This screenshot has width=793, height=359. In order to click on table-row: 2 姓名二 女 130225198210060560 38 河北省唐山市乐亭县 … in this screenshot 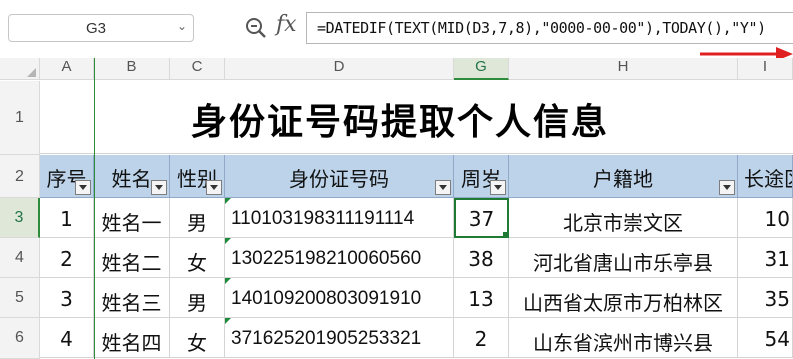, I will do `click(416, 258)`.